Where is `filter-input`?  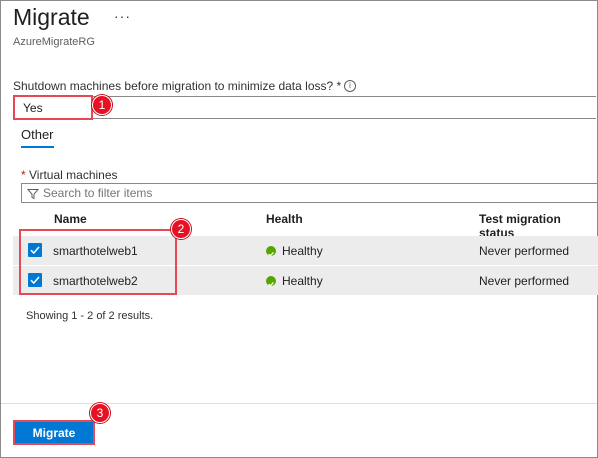 filter-input is located at coordinates (193, 193).